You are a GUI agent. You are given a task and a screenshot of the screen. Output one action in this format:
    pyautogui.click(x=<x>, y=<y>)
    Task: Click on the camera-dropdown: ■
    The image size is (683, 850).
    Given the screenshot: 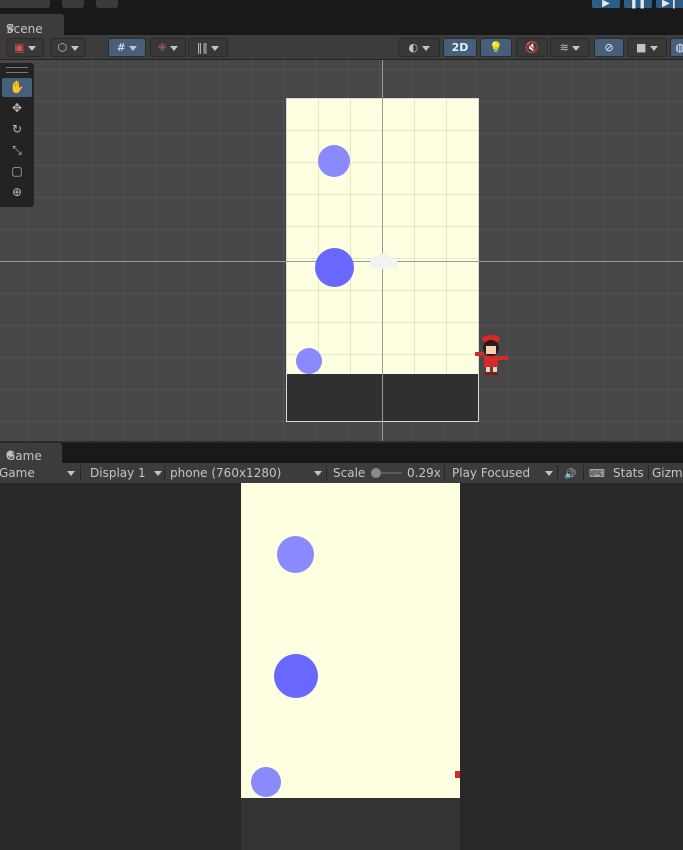 What is the action you would take?
    pyautogui.click(x=647, y=47)
    